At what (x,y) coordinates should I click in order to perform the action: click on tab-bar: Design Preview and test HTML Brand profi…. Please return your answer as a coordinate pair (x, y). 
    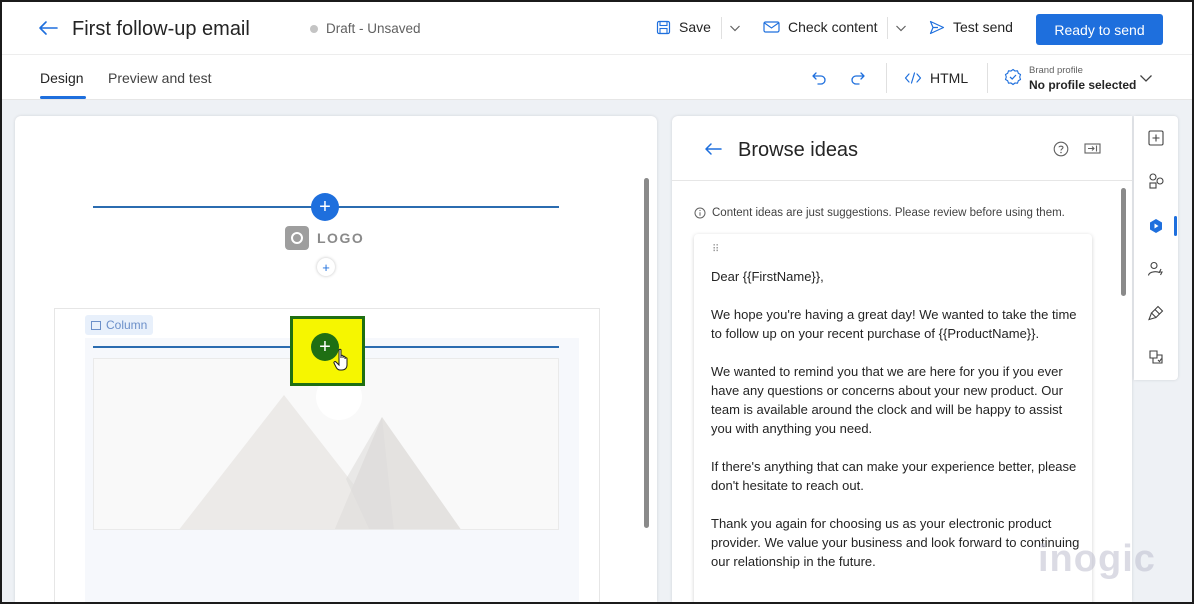
    Looking at the image, I should click on (597, 77).